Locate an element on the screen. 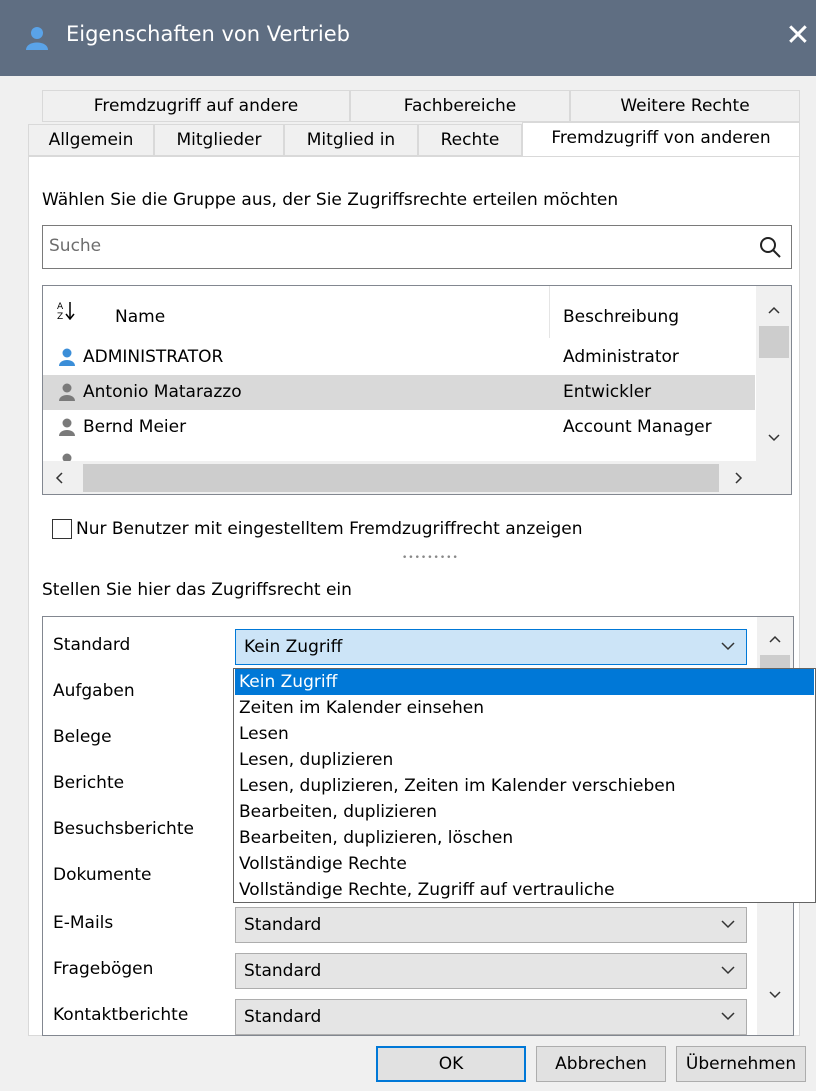  perm-label-standard: Standard is located at coordinates (92, 645).